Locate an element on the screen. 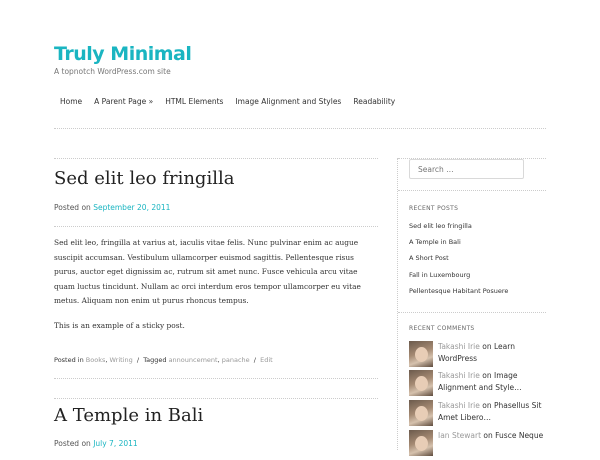 Image resolution: width=600 pixels, height=460 pixels. search-input is located at coordinates (466, 169).